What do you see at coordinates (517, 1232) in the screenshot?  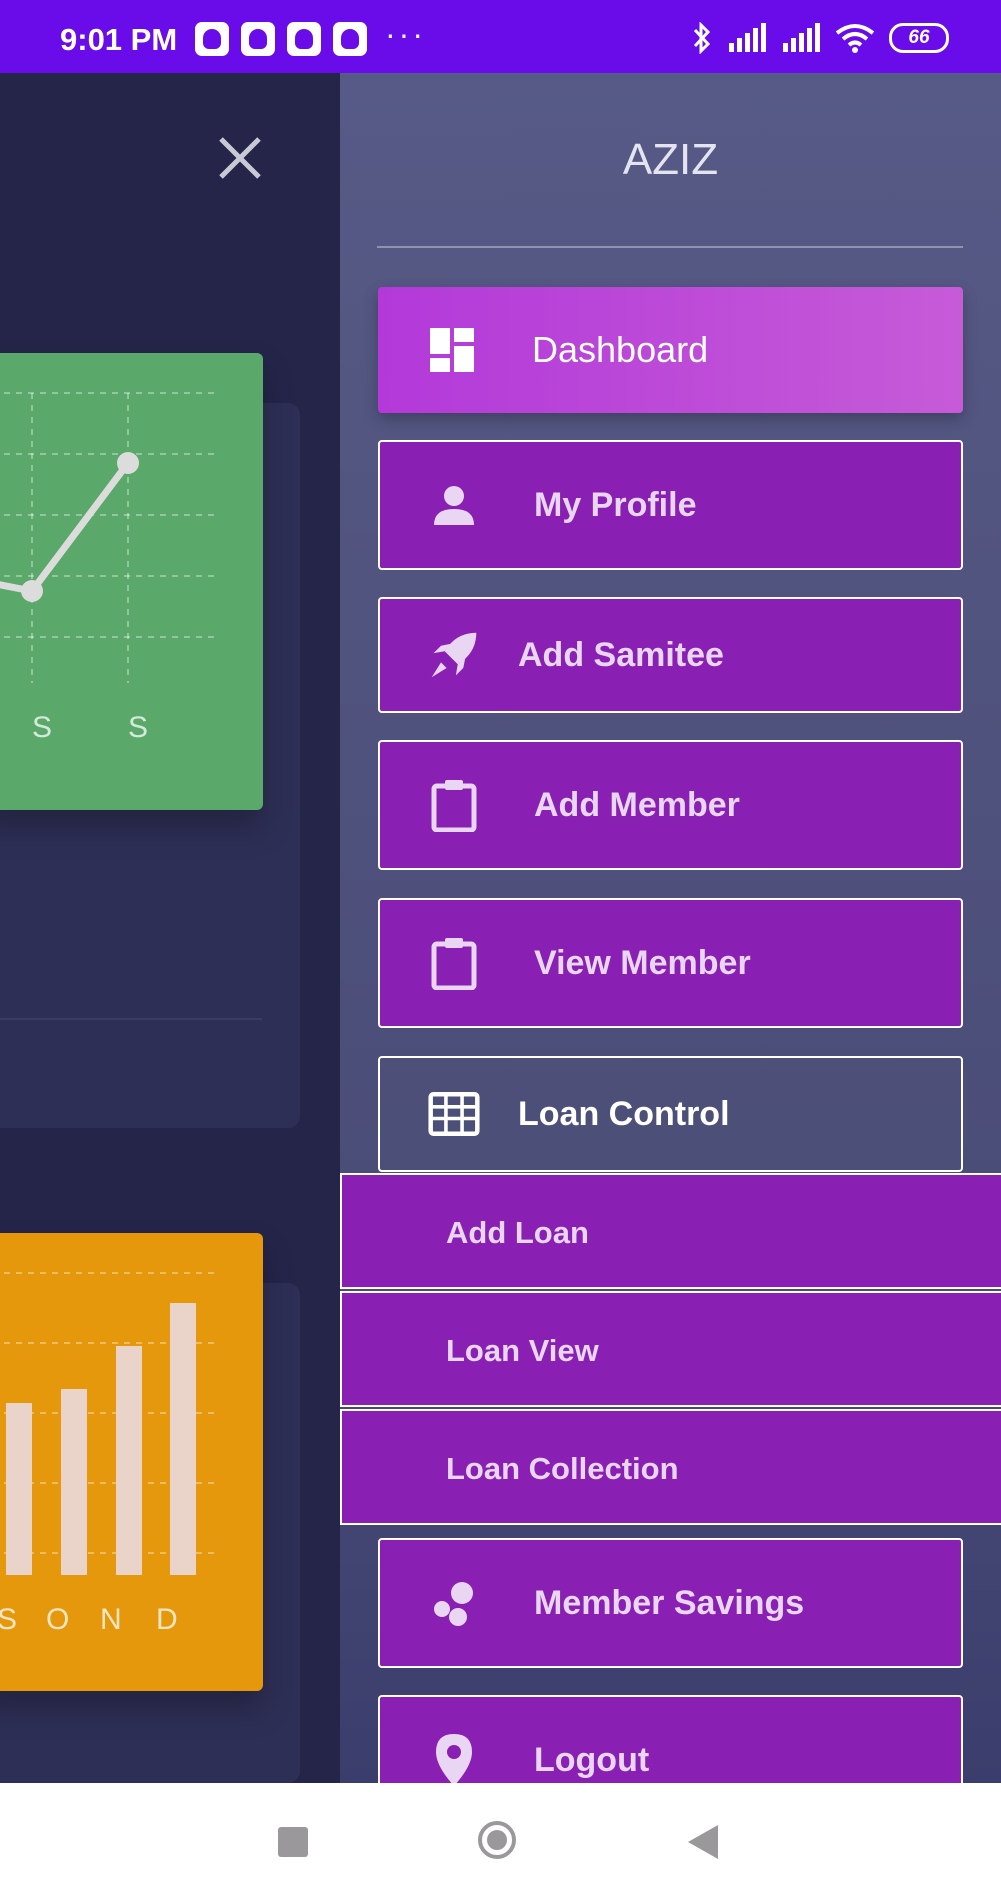 I see `submenu-item-label: Add Loan` at bounding box center [517, 1232].